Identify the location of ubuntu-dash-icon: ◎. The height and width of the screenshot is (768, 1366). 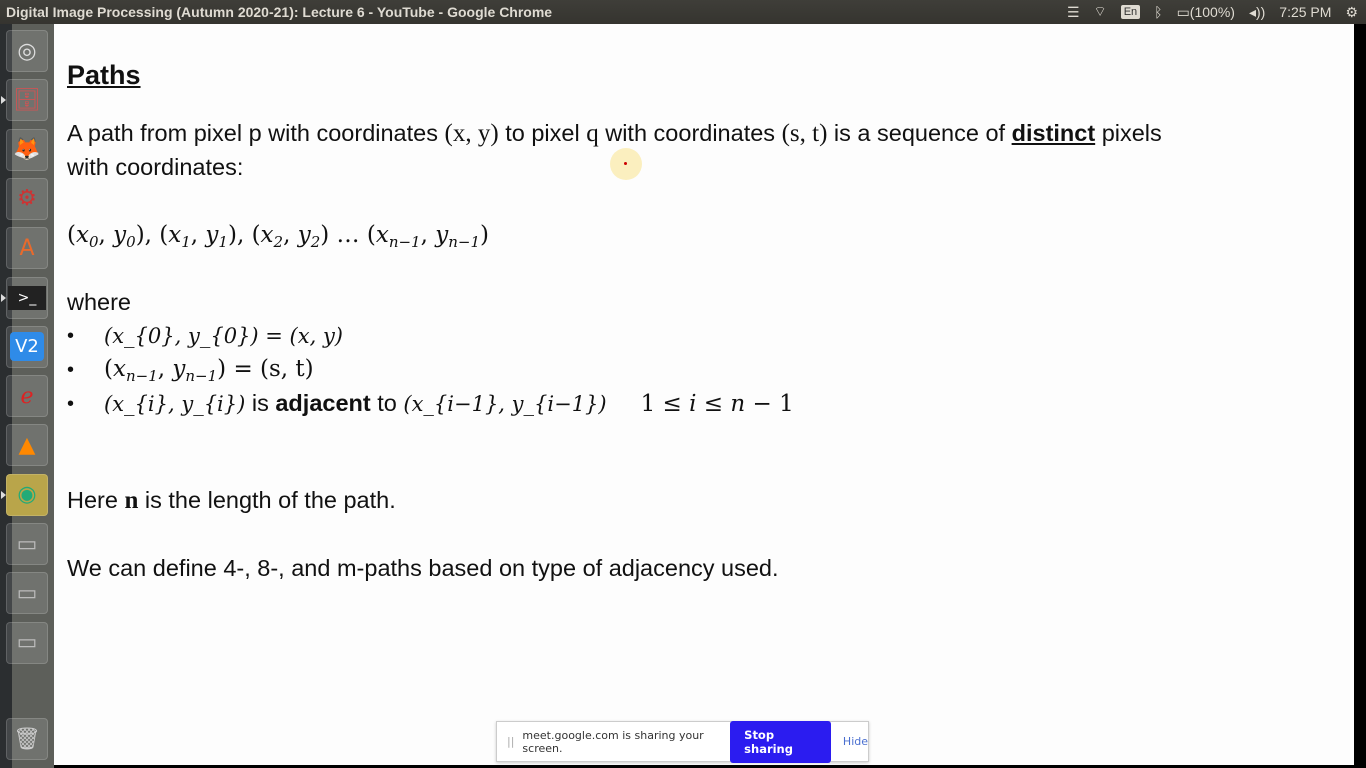
(27, 51).